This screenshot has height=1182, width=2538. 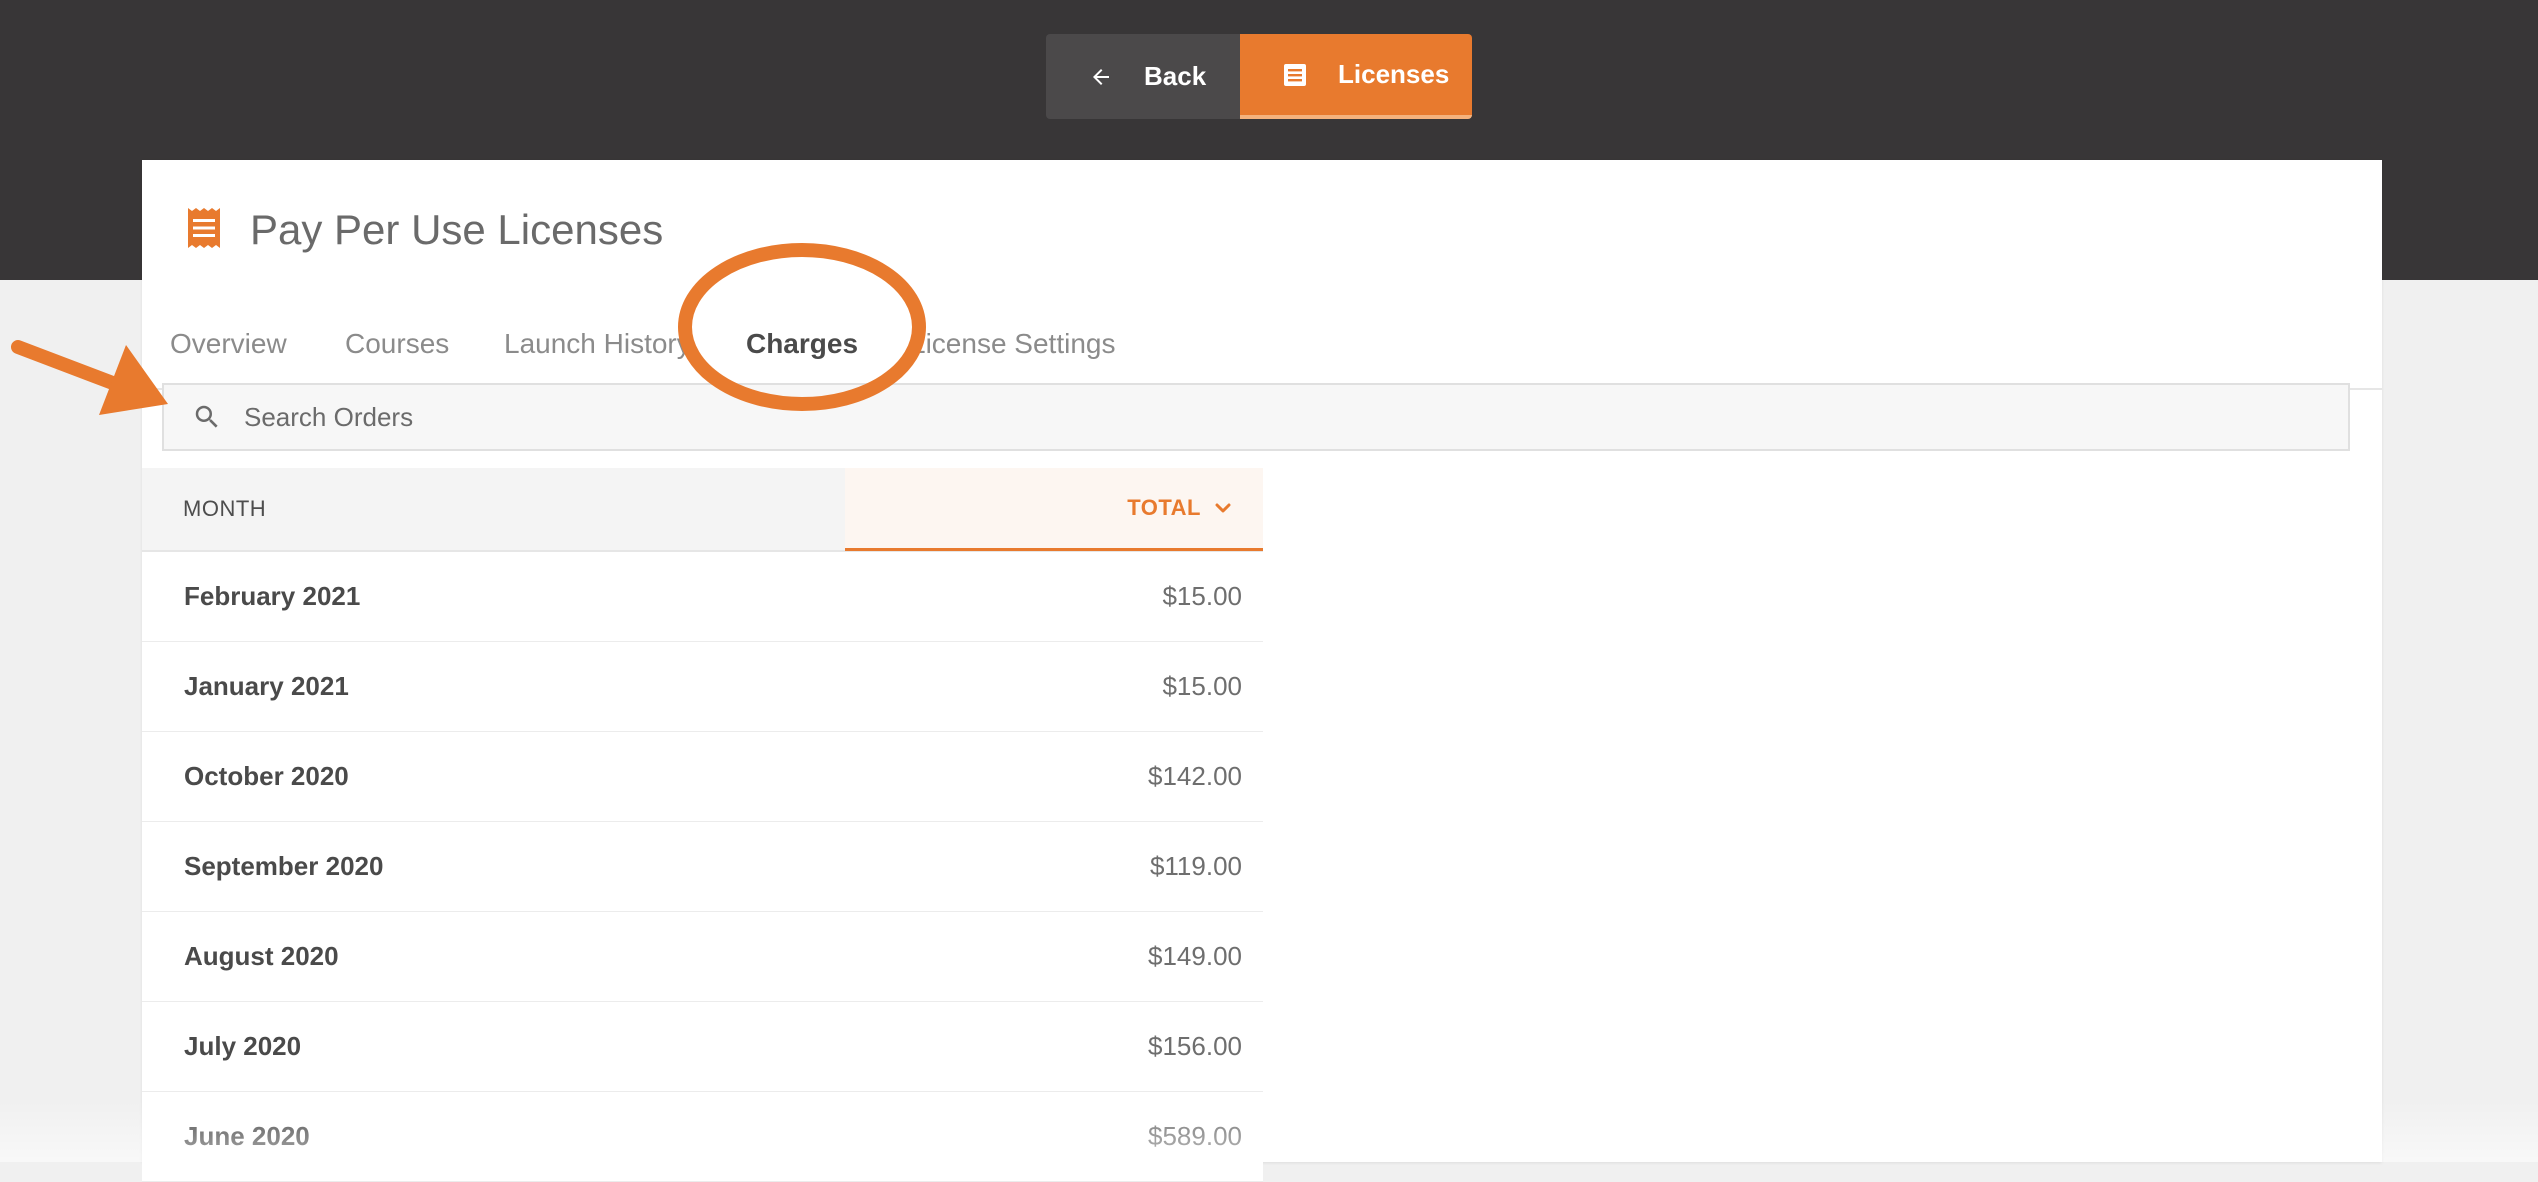 I want to click on tab-charges: Charges, so click(x=802, y=344).